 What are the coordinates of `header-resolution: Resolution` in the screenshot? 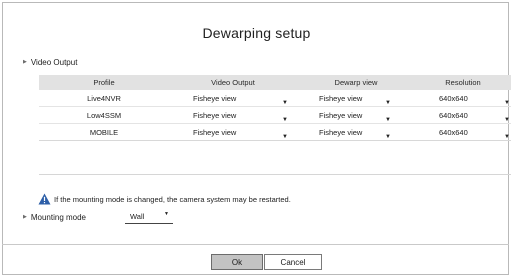 It's located at (463, 82).